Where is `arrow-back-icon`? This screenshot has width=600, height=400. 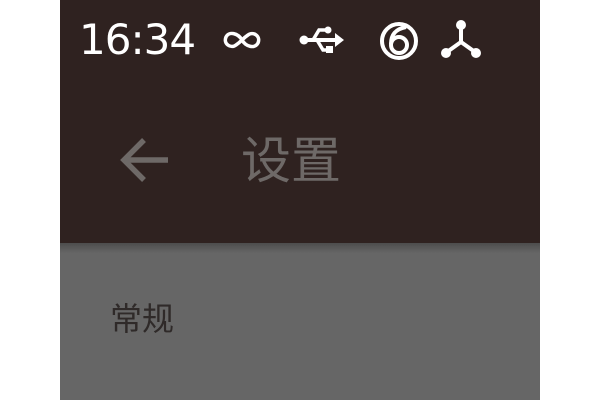 arrow-back-icon is located at coordinates (144, 171).